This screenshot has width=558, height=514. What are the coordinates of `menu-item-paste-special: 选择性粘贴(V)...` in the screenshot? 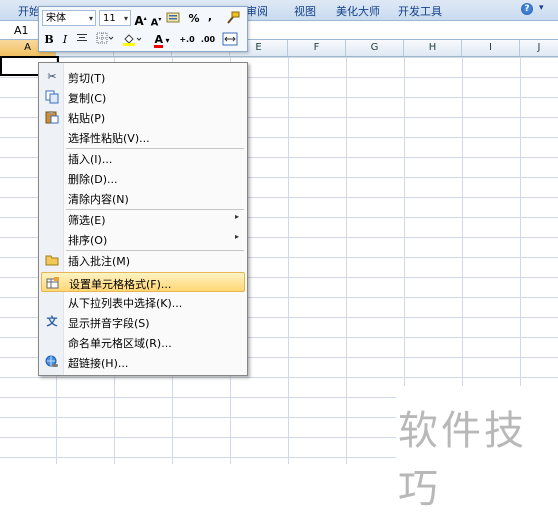 It's located at (143, 137).